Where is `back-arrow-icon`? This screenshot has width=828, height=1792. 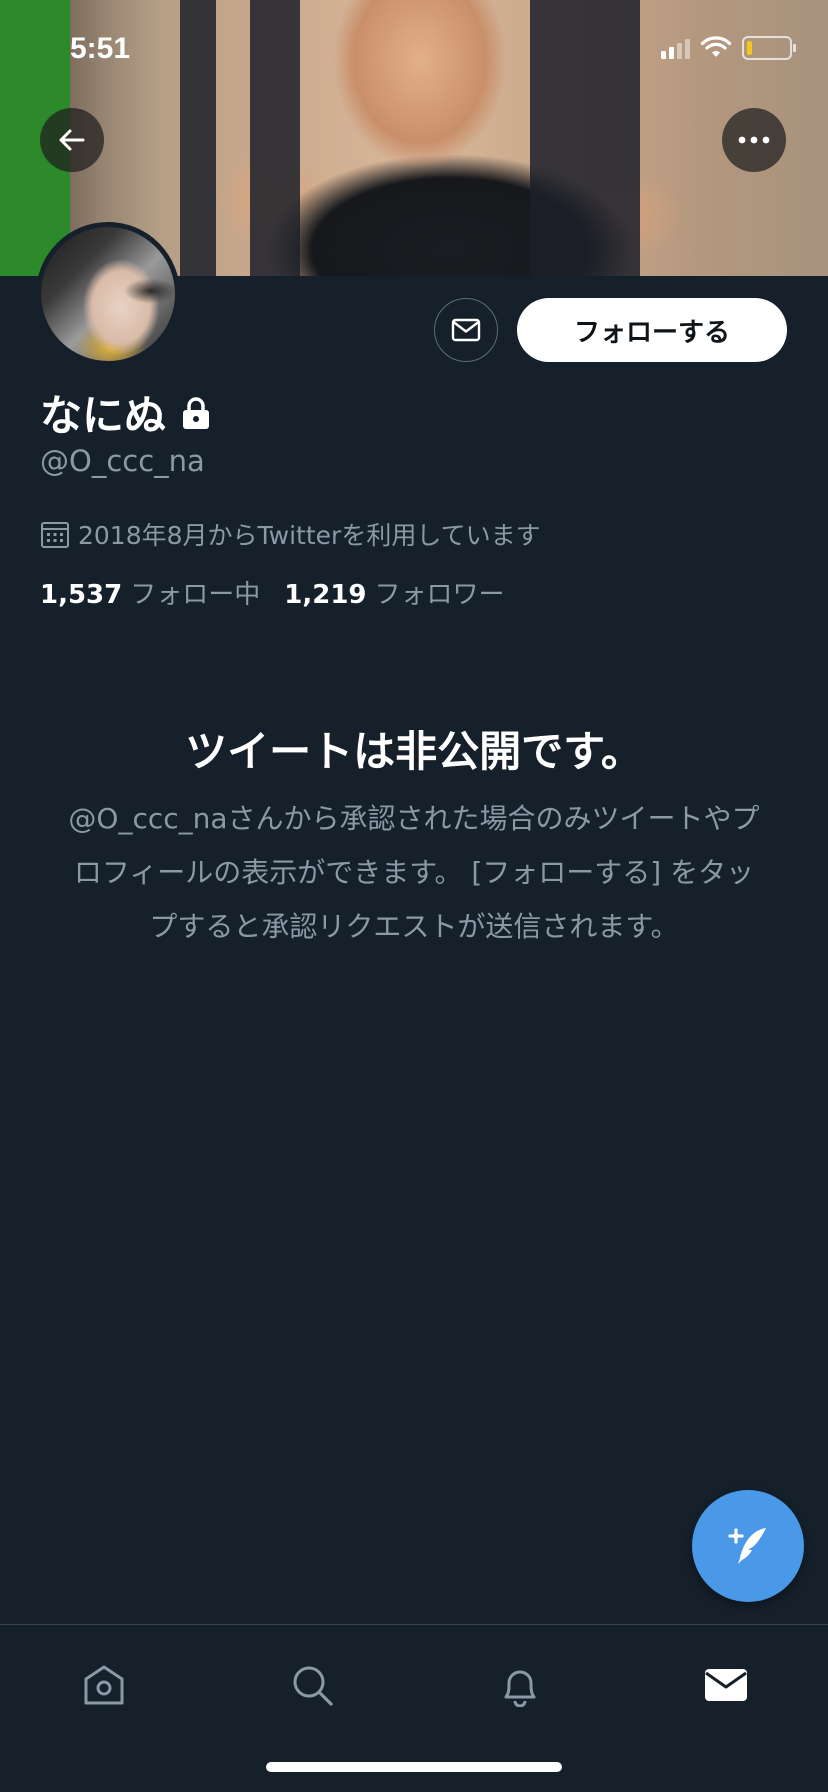
back-arrow-icon is located at coordinates (72, 140).